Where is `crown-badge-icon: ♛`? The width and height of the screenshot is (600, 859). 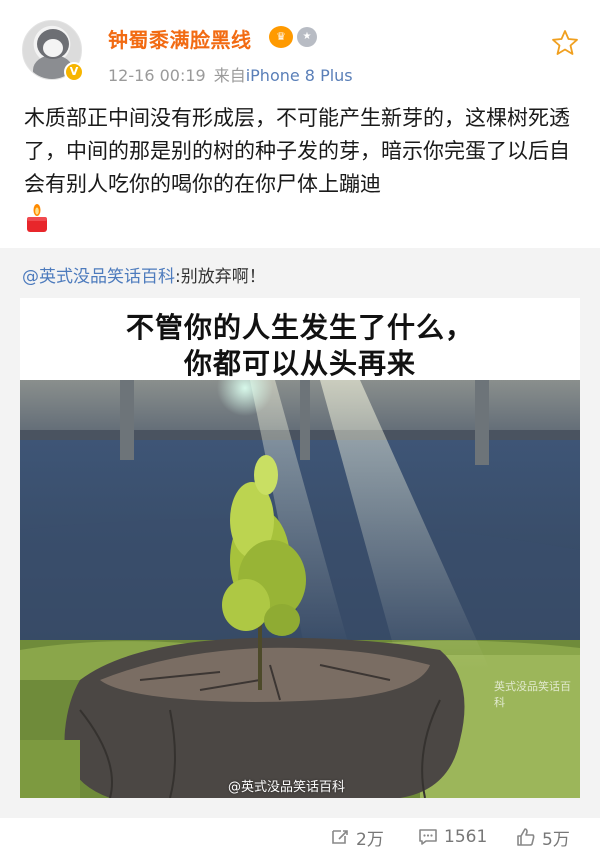 crown-badge-icon: ♛ is located at coordinates (281, 37).